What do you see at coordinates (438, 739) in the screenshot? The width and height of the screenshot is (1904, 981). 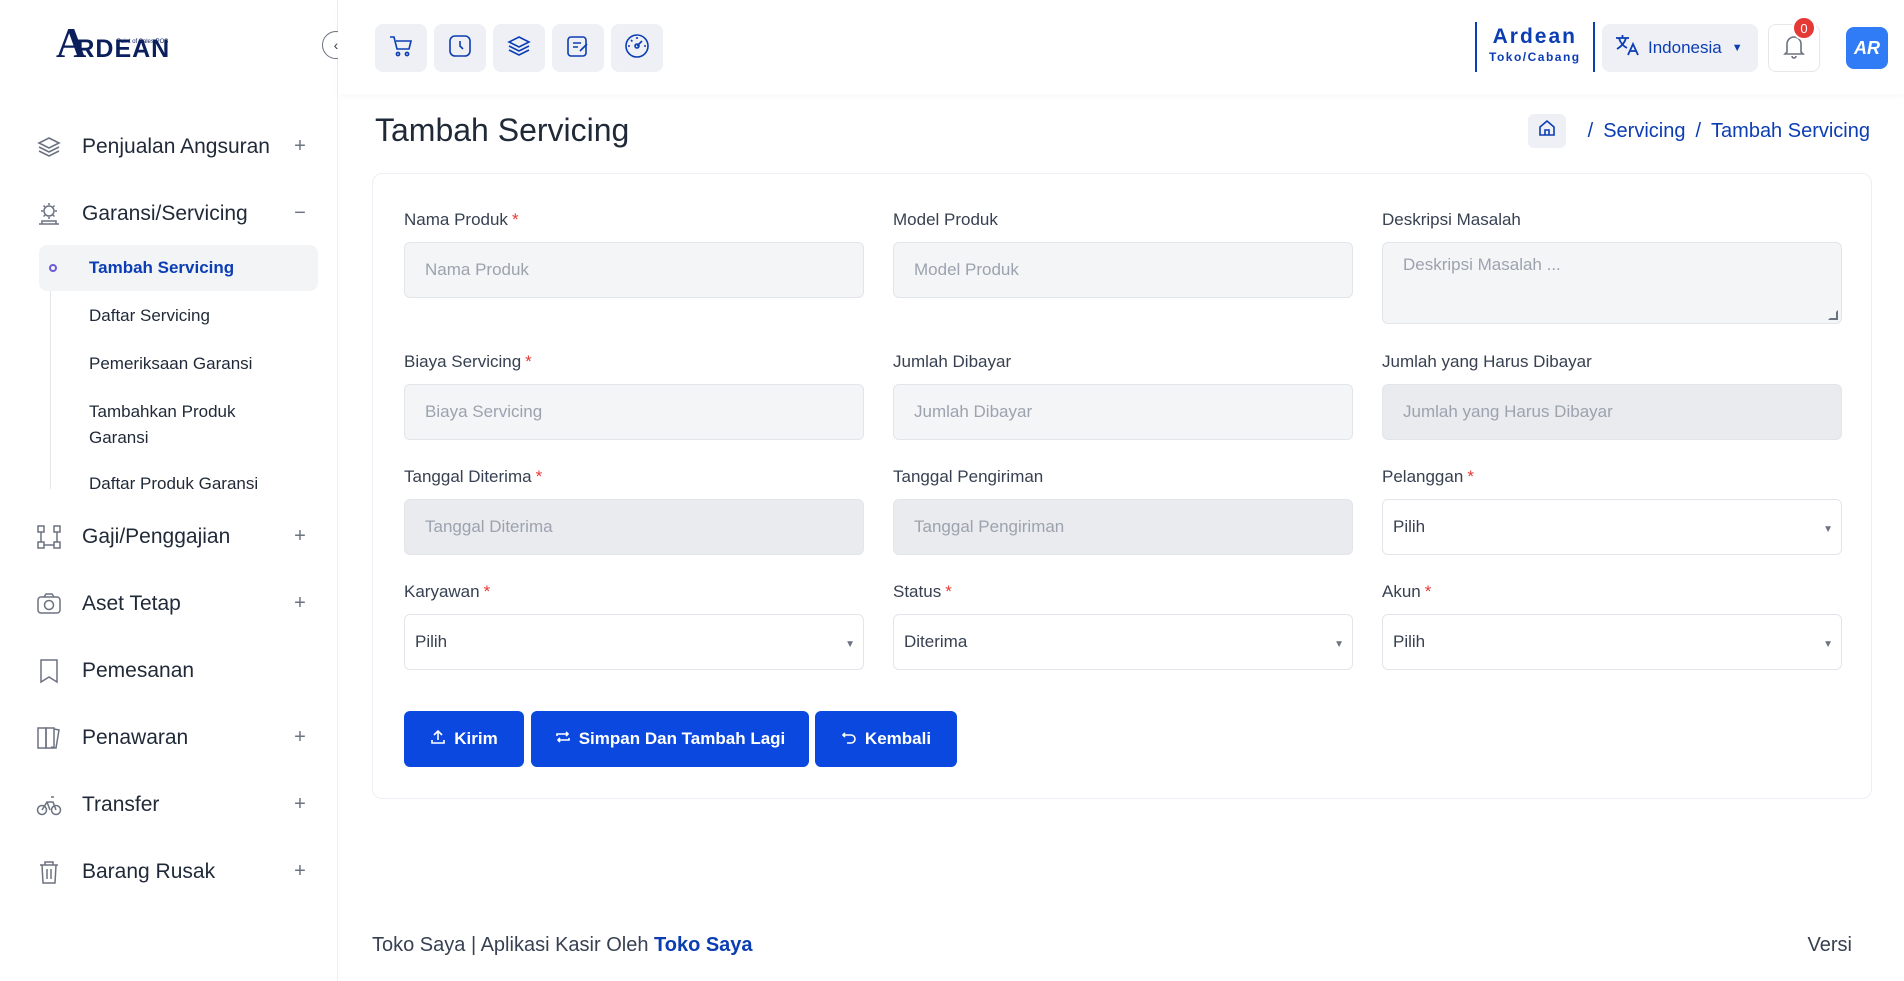 I see `upload-icon` at bounding box center [438, 739].